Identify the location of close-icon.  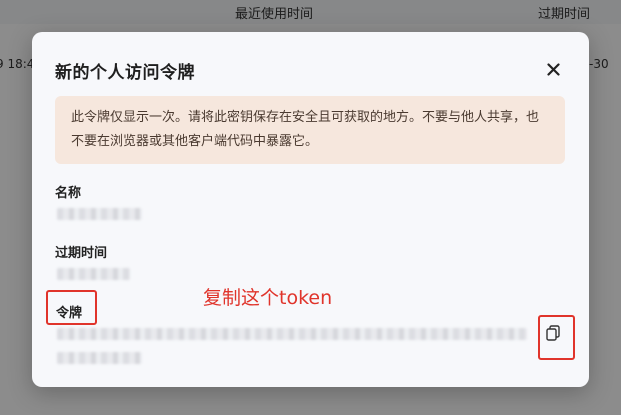
(553, 69).